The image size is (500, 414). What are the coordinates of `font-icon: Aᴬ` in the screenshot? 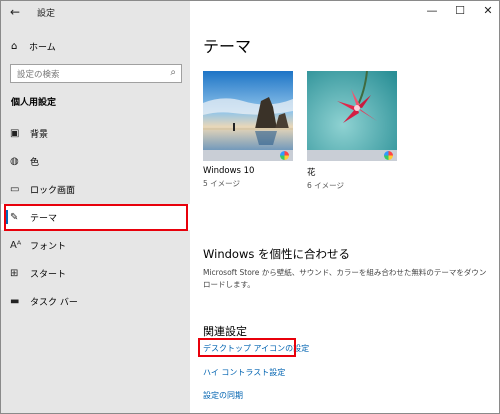 It's located at (16, 245).